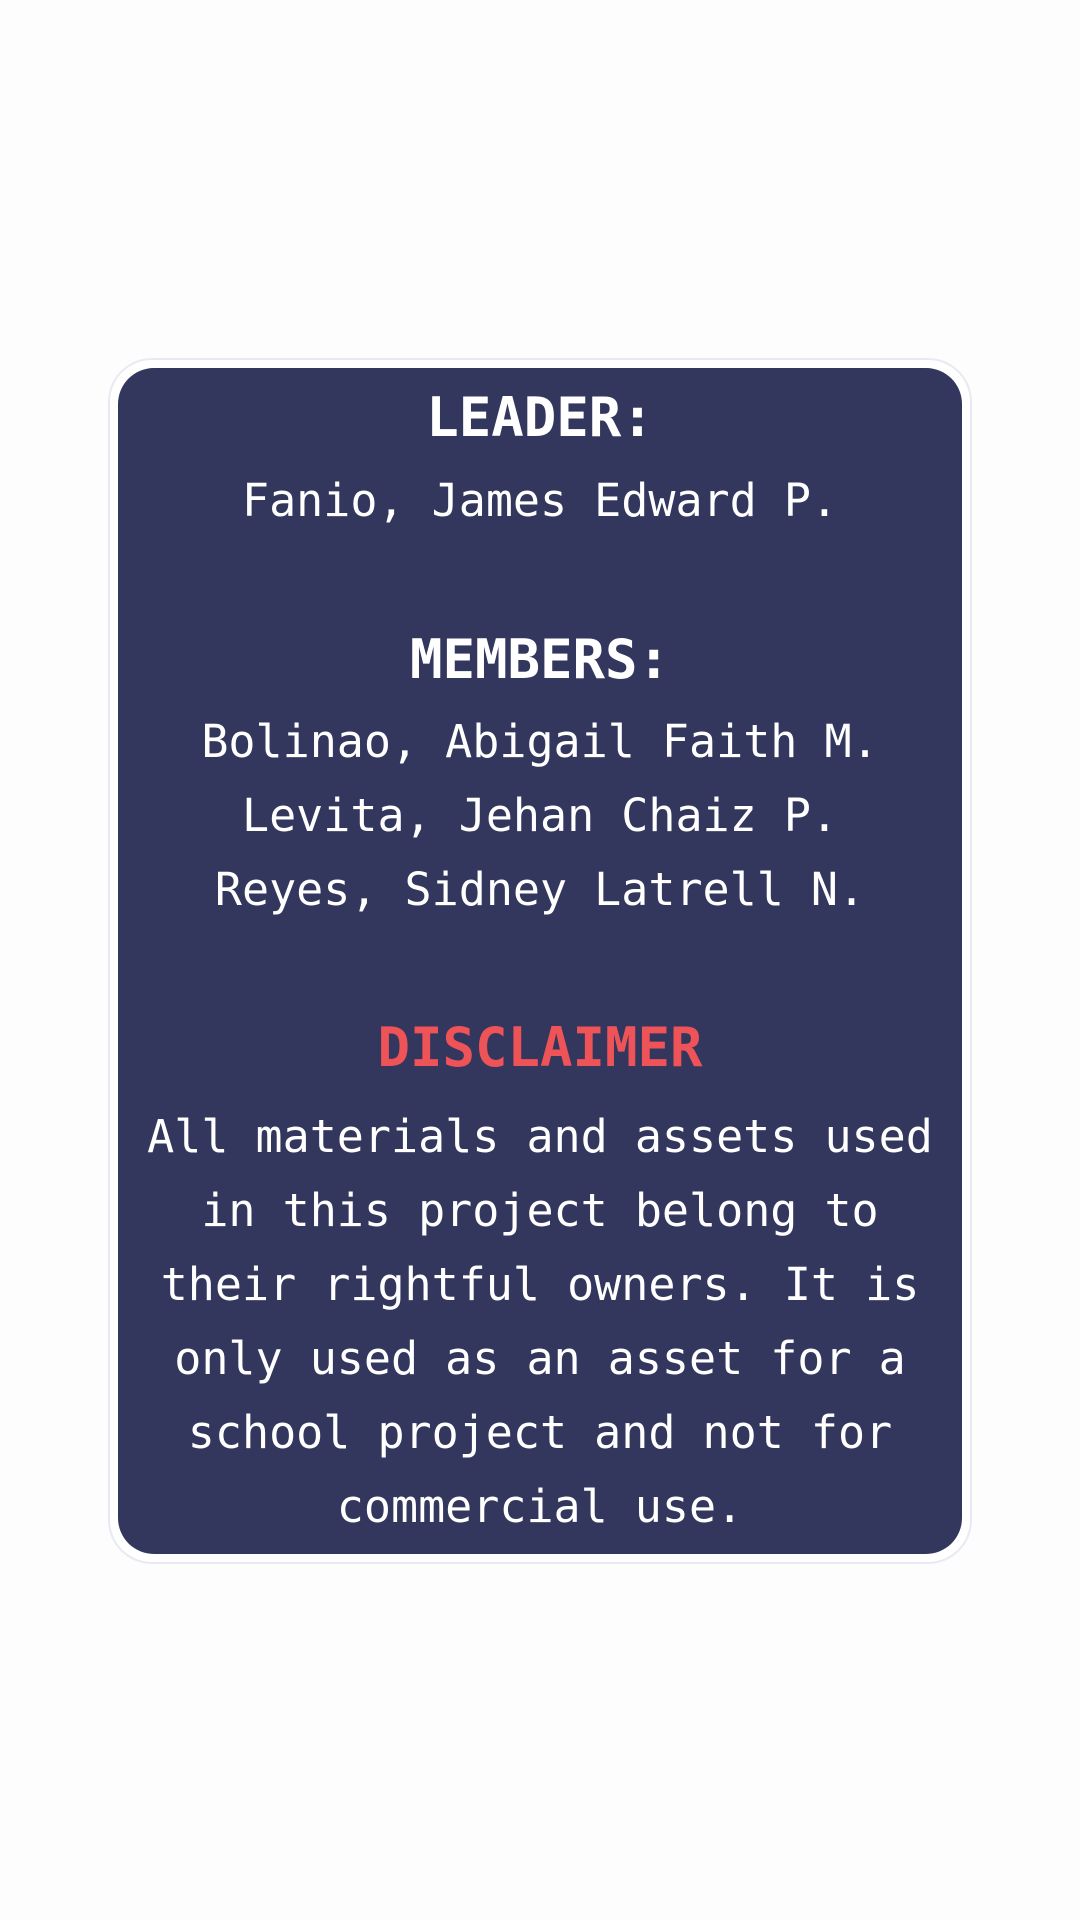 The image size is (1080, 1920). What do you see at coordinates (540, 417) in the screenshot?
I see `leader-heading: LEADER:` at bounding box center [540, 417].